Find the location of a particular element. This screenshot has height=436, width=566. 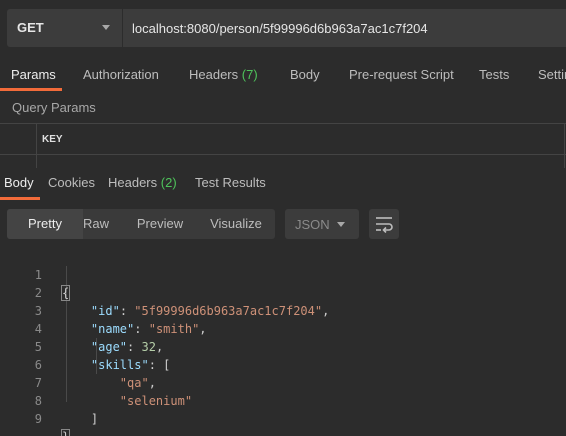

wrap-lines-button is located at coordinates (384, 224).